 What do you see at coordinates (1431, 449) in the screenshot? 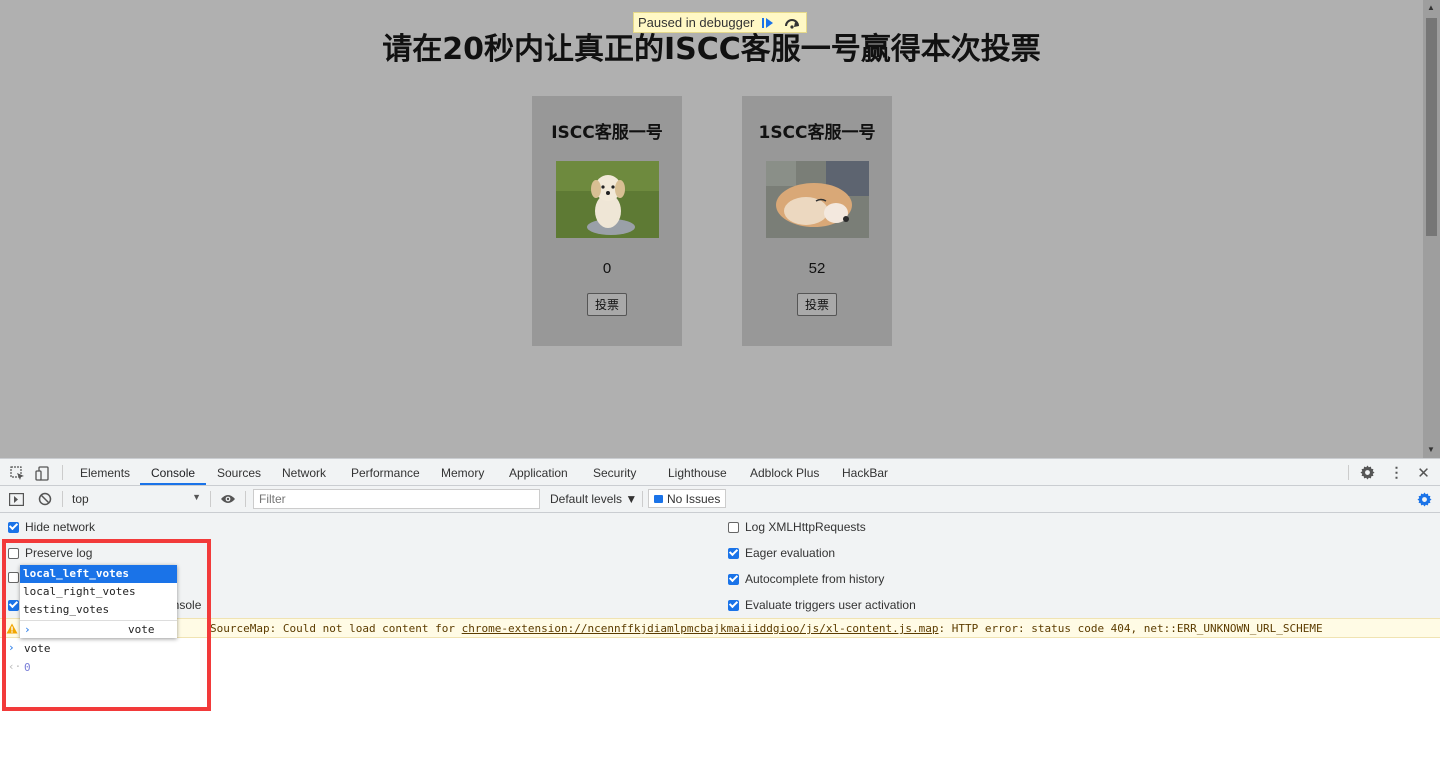
I see `scroll-down-icon: ▼` at bounding box center [1431, 449].